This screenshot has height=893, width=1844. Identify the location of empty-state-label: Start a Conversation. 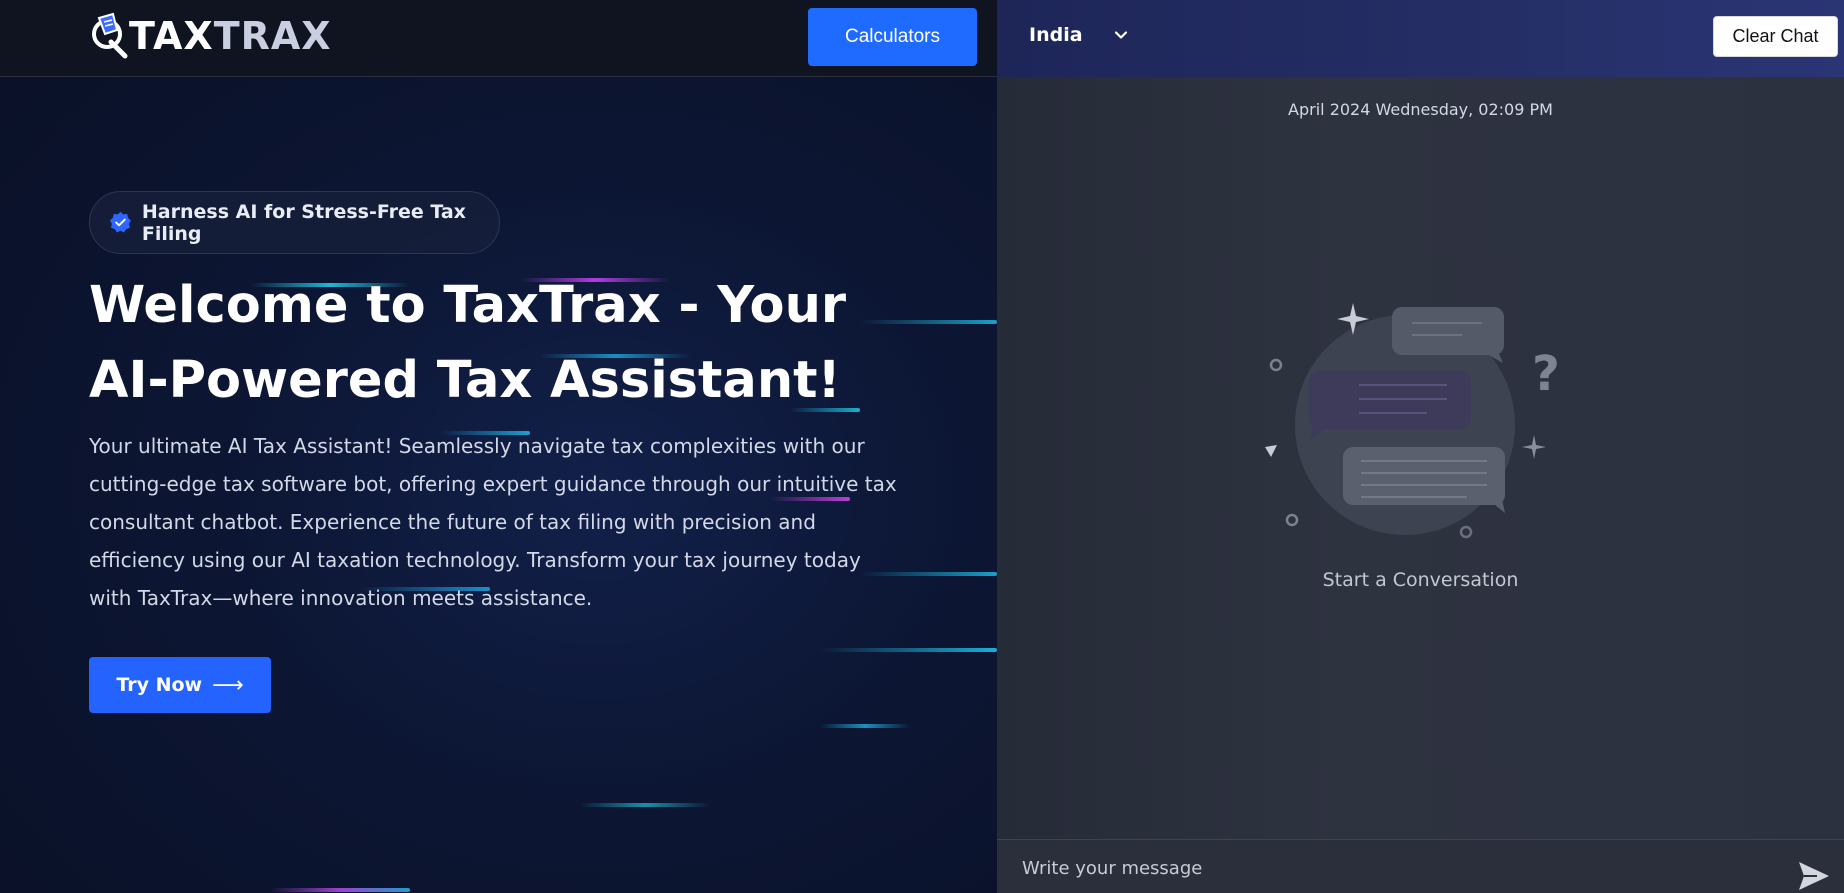
(1420, 580).